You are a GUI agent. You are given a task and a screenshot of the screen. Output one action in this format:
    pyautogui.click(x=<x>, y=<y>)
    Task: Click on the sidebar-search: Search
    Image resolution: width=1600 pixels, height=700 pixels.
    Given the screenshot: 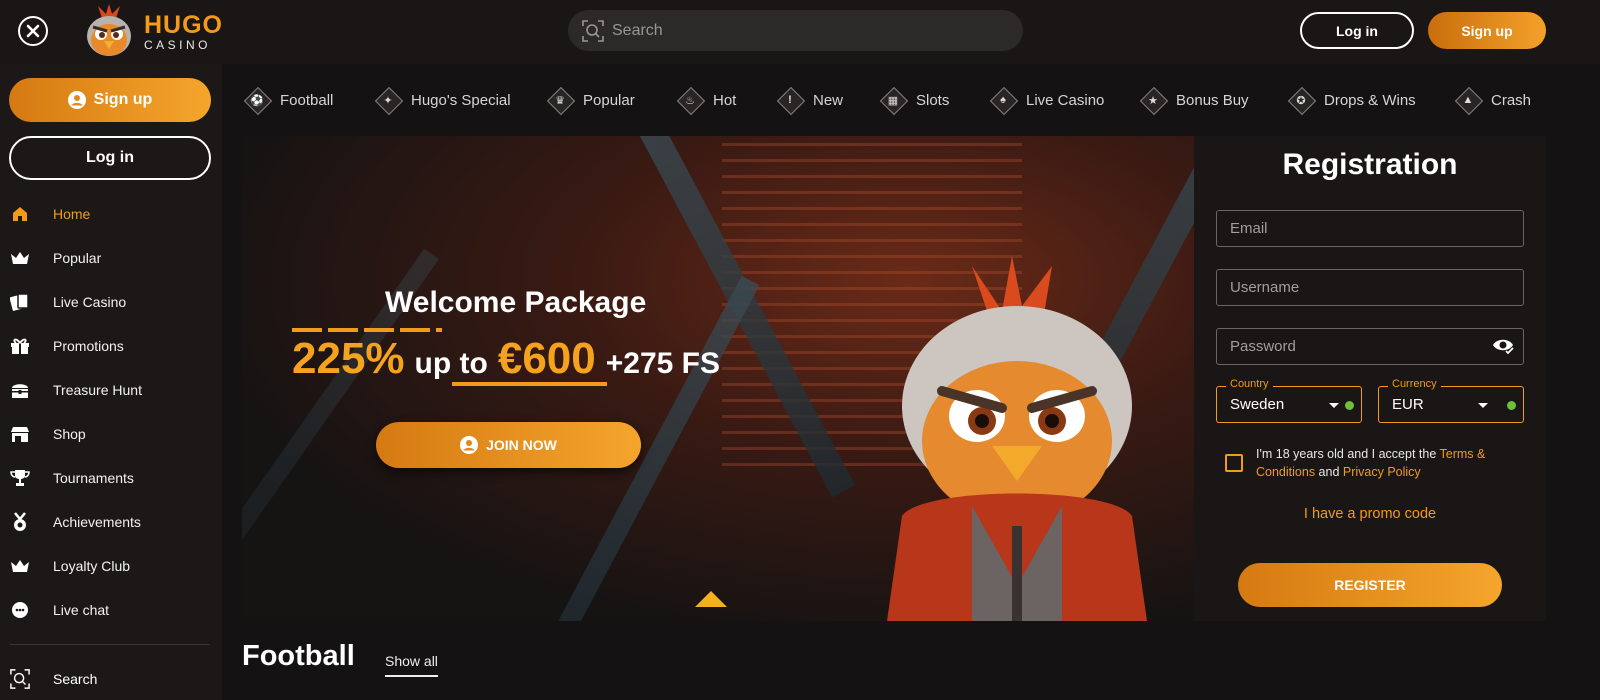 What is the action you would take?
    pyautogui.click(x=48, y=679)
    